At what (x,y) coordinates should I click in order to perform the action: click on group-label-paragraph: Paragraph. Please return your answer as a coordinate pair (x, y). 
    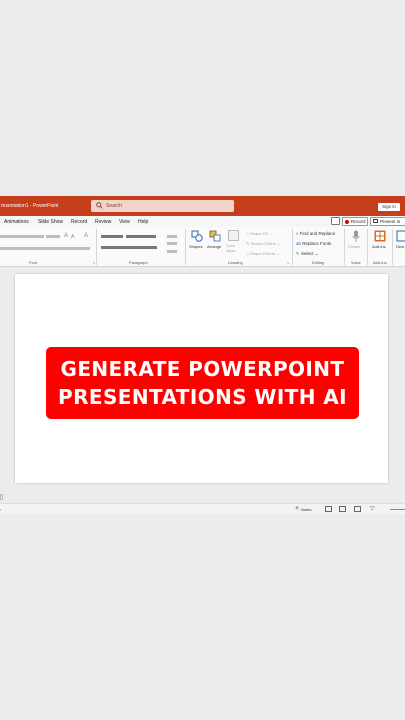
    Looking at the image, I should click on (138, 262).